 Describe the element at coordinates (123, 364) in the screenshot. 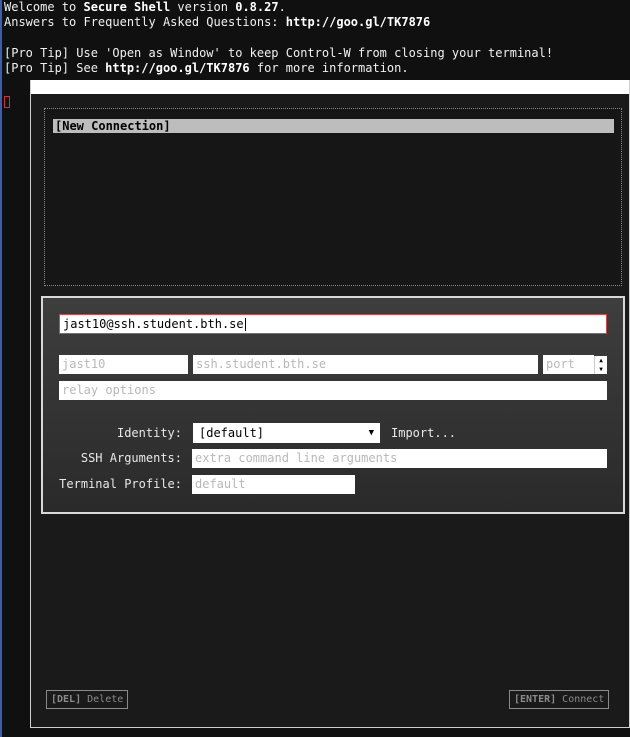

I see `username-field: jast10` at that location.